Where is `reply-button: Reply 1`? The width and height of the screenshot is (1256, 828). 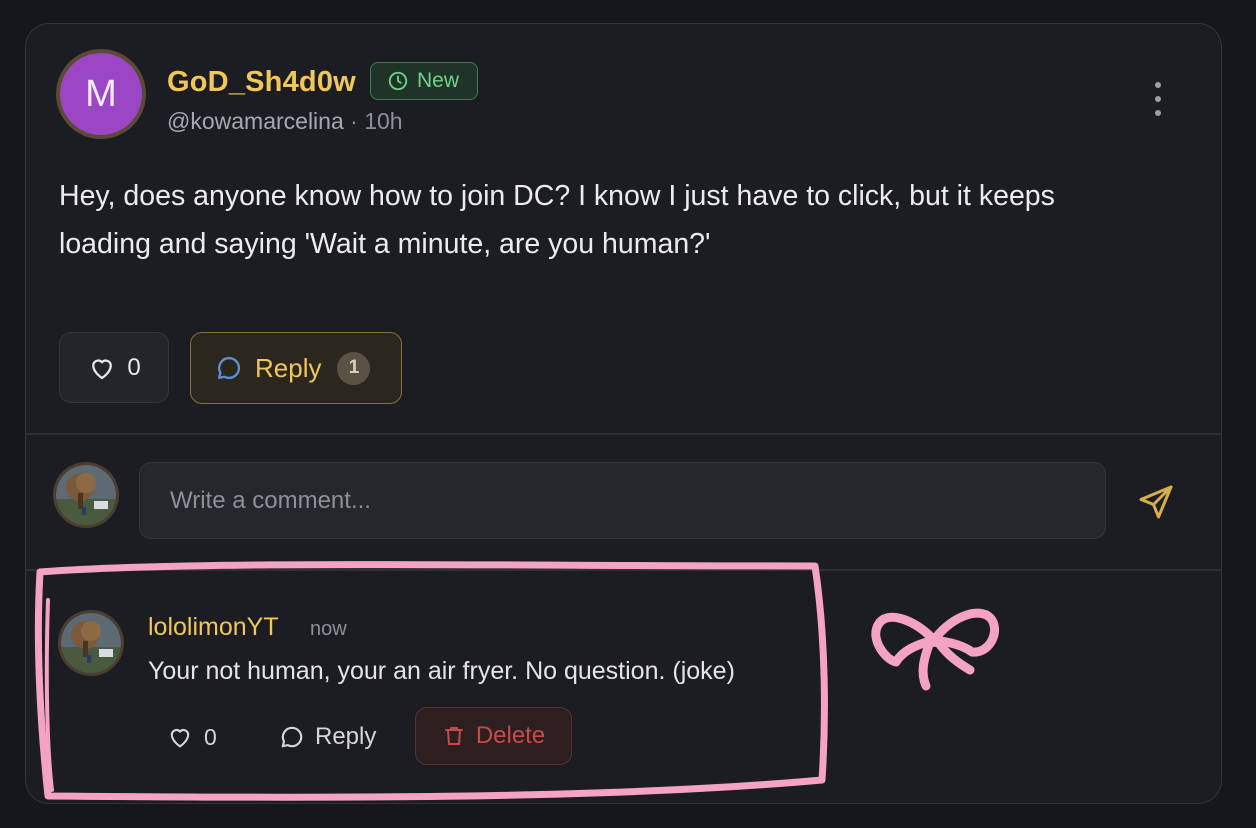
reply-button: Reply 1 is located at coordinates (296, 368).